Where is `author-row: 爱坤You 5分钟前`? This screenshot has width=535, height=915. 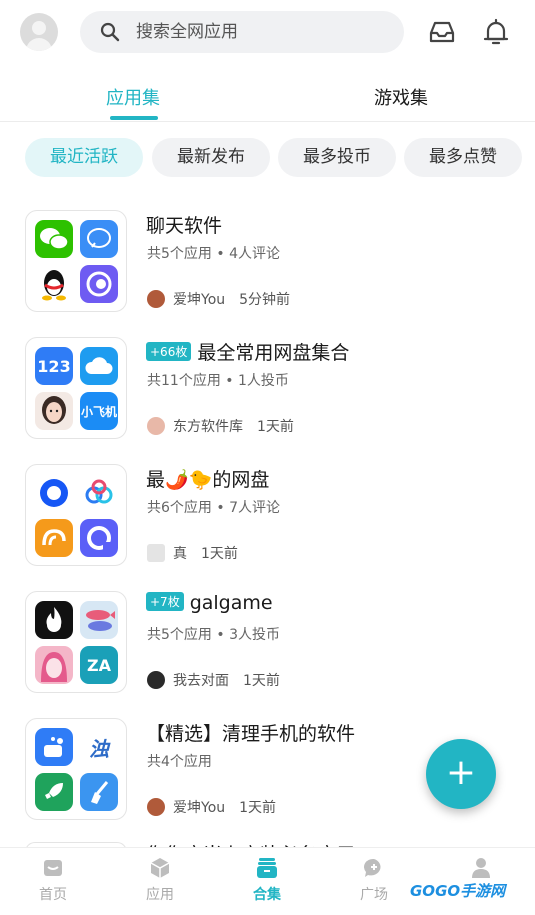
author-row: 爱坤You 5分钟前 is located at coordinates (218, 299).